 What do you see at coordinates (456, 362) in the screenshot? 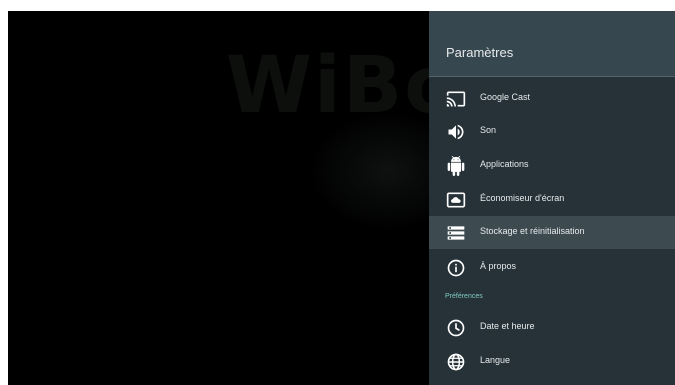
I see `globe-icon` at bounding box center [456, 362].